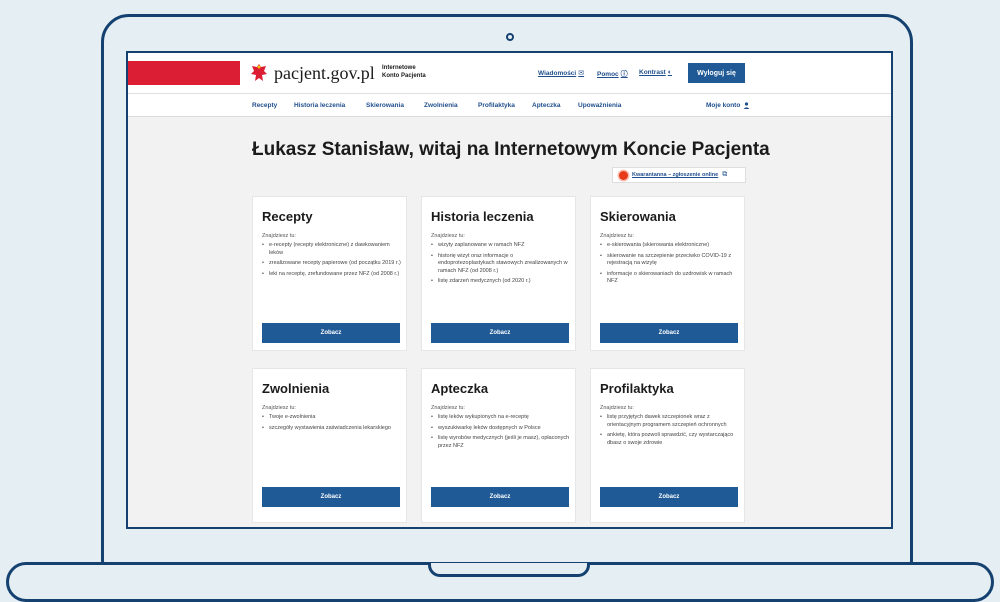 This screenshot has height=602, width=1000. Describe the element at coordinates (637, 388) in the screenshot. I see `card-title: Profilaktyka` at that location.